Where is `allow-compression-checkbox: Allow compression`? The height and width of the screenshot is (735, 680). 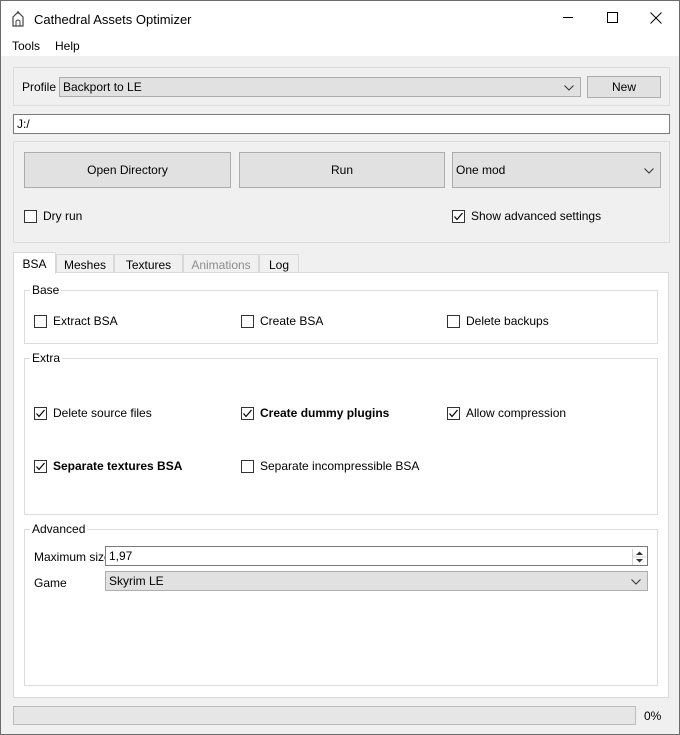
allow-compression-checkbox: Allow compression is located at coordinates (506, 413).